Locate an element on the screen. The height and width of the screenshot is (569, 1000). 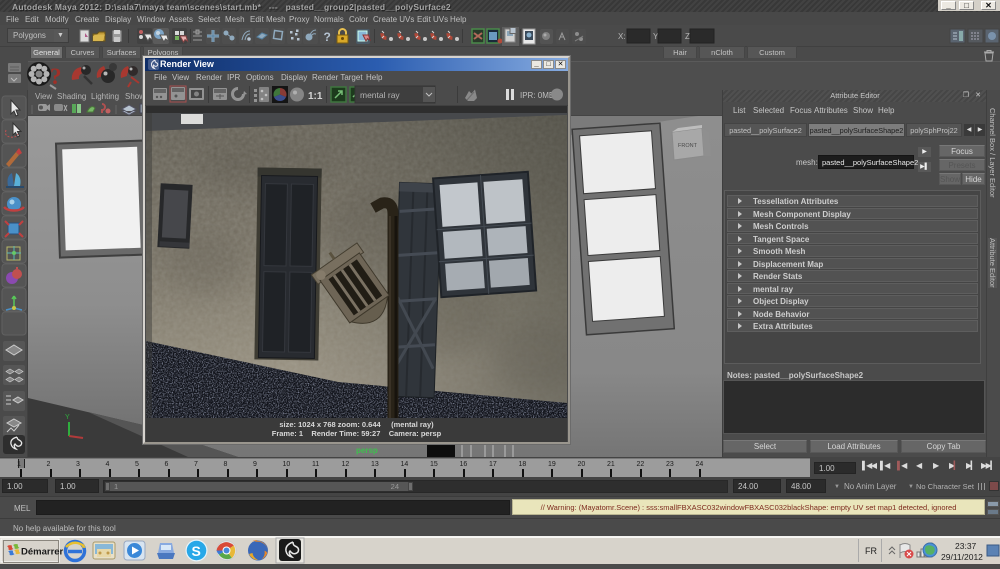
svg-text: persp is located at coordinates (367, 450).